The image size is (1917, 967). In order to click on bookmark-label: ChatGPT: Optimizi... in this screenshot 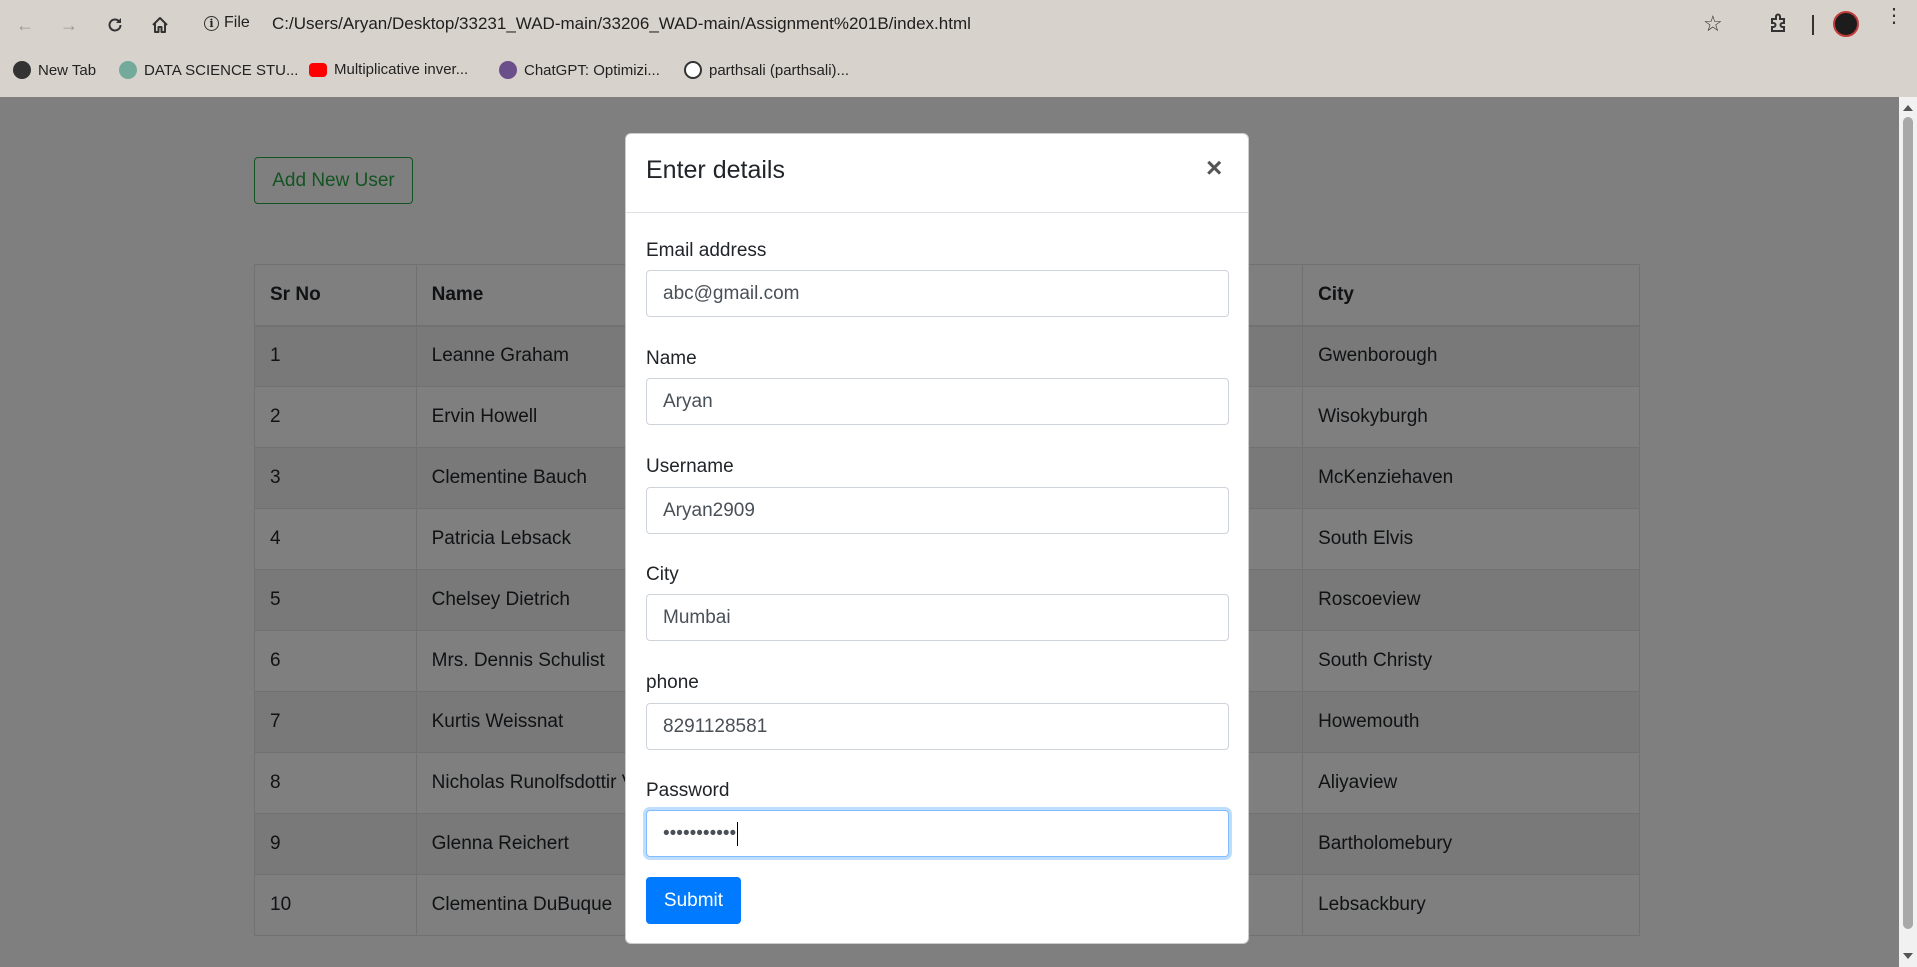, I will do `click(592, 70)`.